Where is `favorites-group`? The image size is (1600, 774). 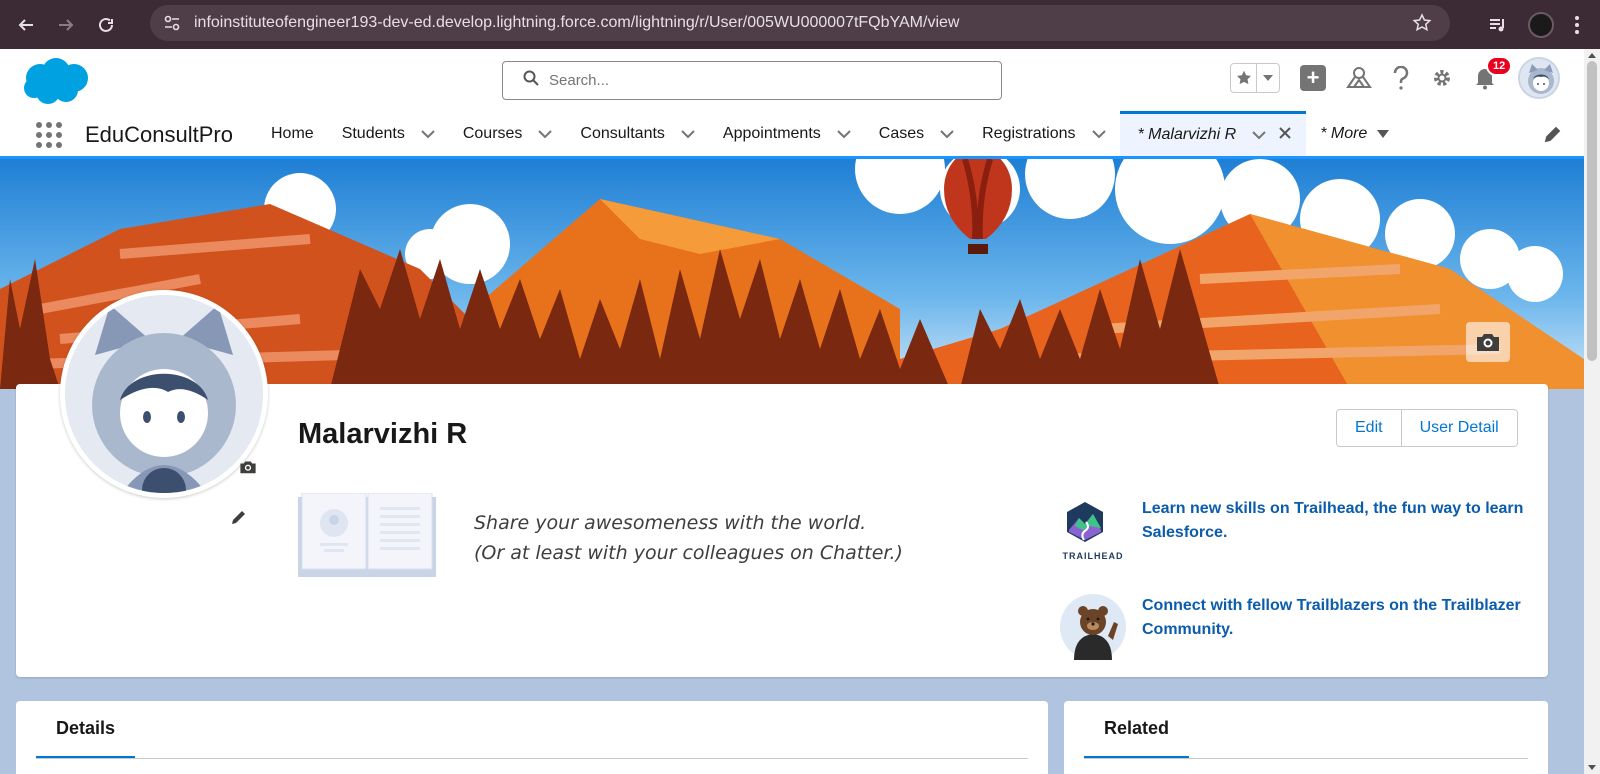
favorites-group is located at coordinates (1255, 78).